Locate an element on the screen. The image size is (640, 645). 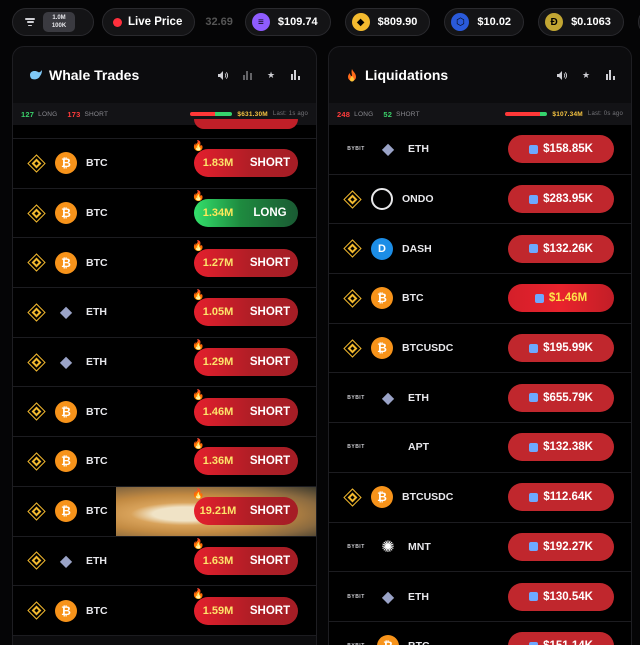
liquidation-amount: $655.79K is located at coordinates (568, 397).